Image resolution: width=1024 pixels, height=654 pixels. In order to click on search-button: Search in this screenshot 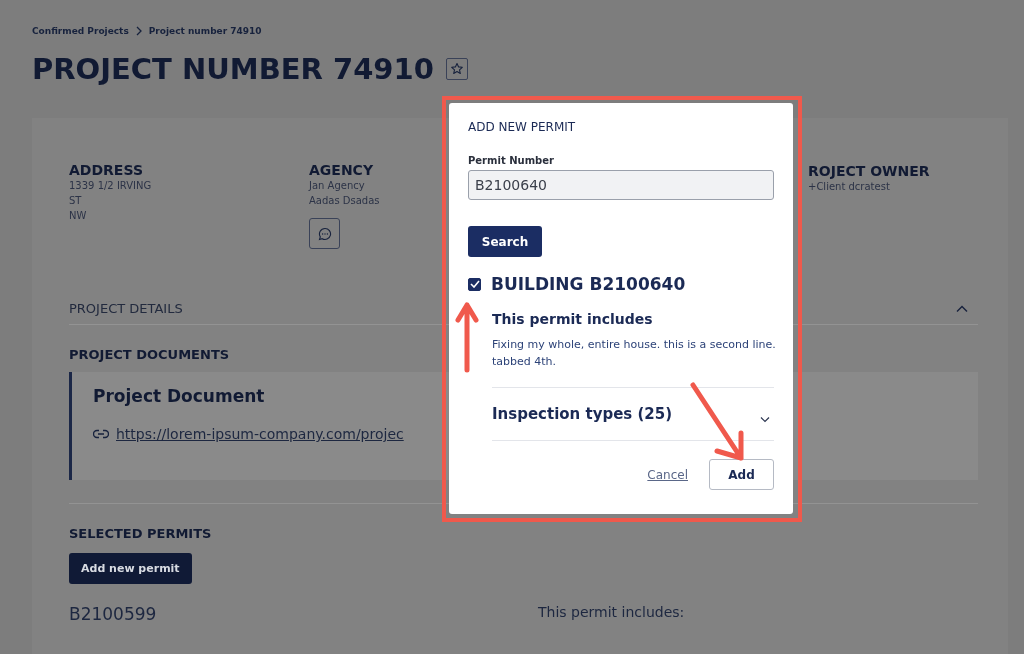, I will do `click(505, 241)`.